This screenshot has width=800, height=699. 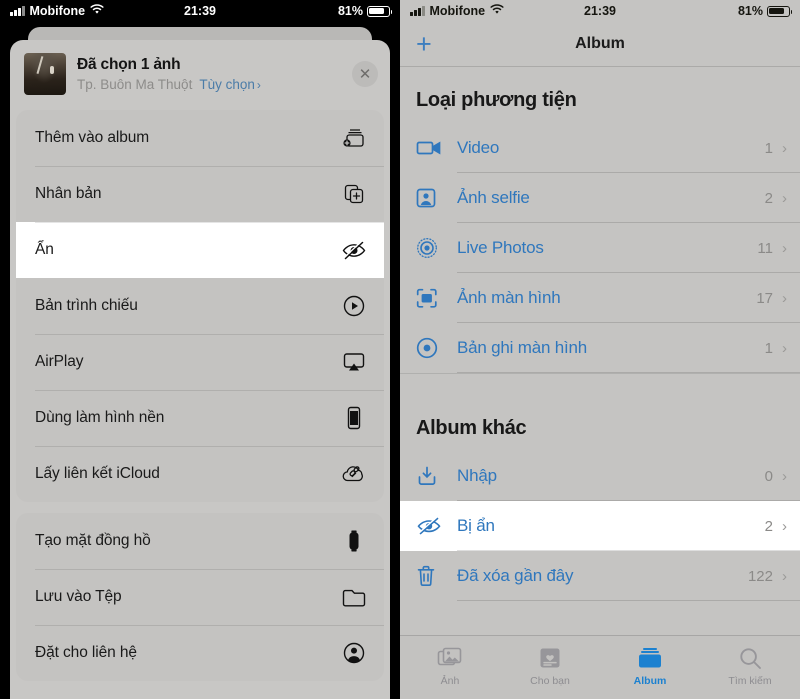 I want to click on selection-subtitle-row: Tp. Buôn Ma Thuột Tùy chọn ›, so click(x=209, y=84).